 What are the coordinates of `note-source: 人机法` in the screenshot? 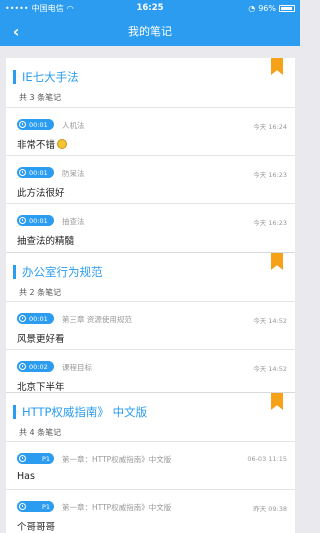 It's located at (73, 125).